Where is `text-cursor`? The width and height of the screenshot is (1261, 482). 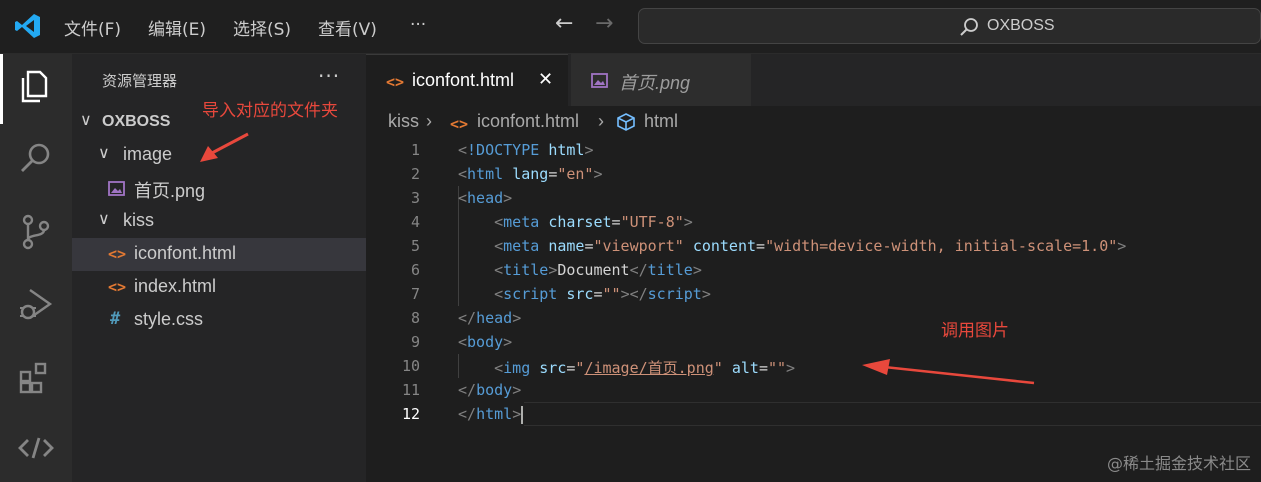
text-cursor is located at coordinates (522, 414).